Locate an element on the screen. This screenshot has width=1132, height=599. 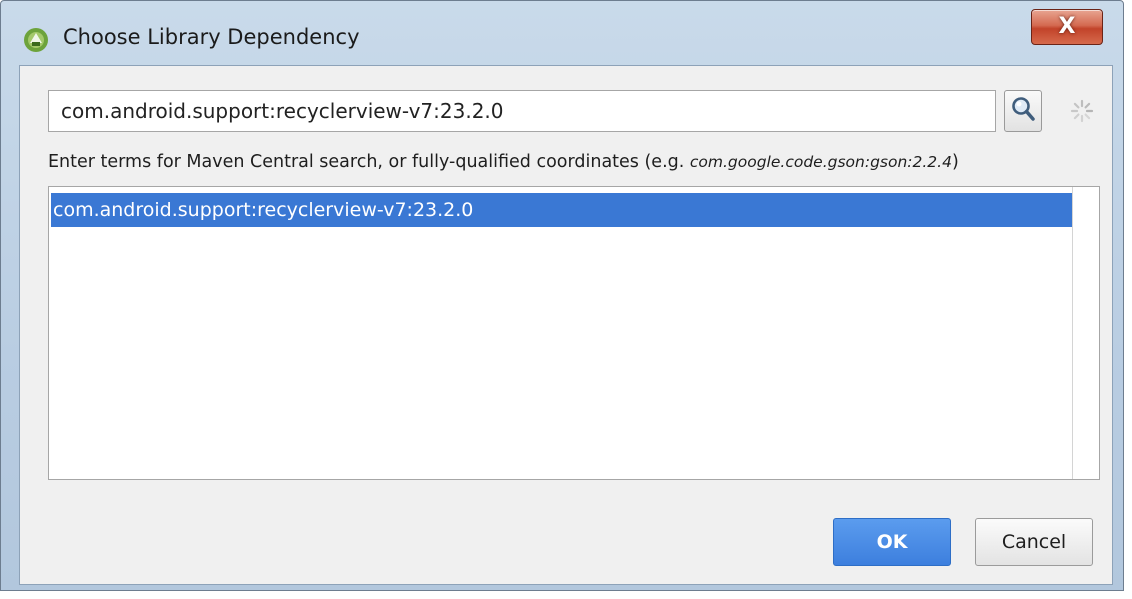
magnifier-icon is located at coordinates (1023, 111).